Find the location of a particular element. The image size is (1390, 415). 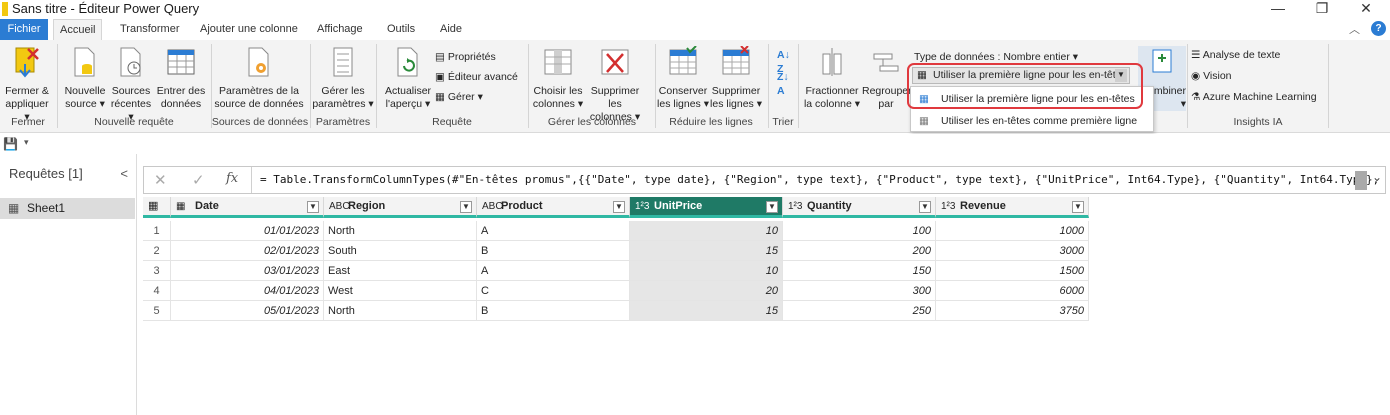

table-cell: 01/01/2023 is located at coordinates (247, 231).